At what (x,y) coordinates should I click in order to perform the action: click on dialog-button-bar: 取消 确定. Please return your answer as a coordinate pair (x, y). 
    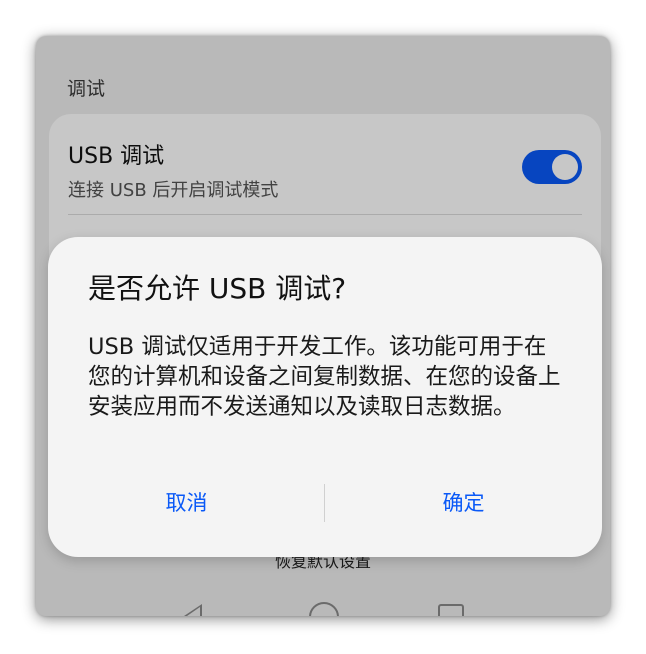
    Looking at the image, I should click on (325, 503).